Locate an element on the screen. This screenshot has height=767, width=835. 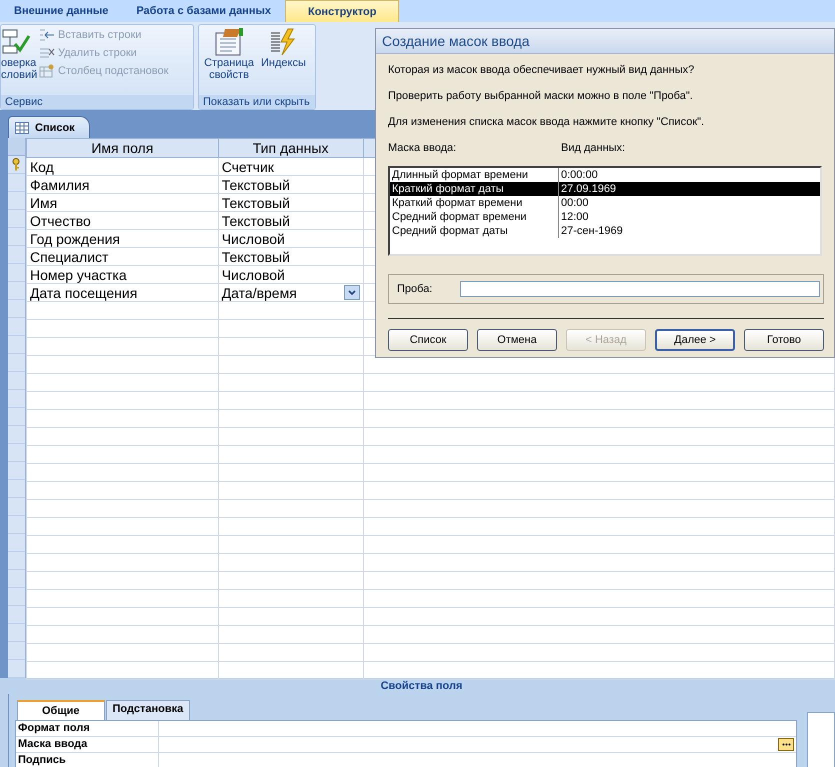
dialog-button: Отмена is located at coordinates (517, 340).